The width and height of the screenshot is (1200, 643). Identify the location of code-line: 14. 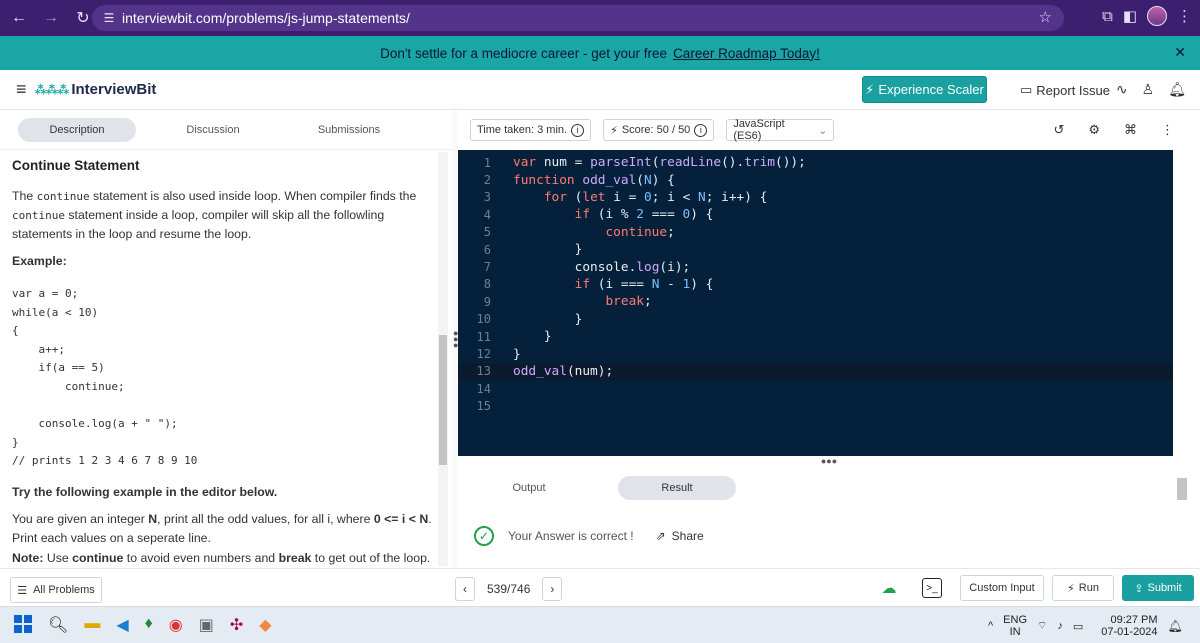
(815, 388).